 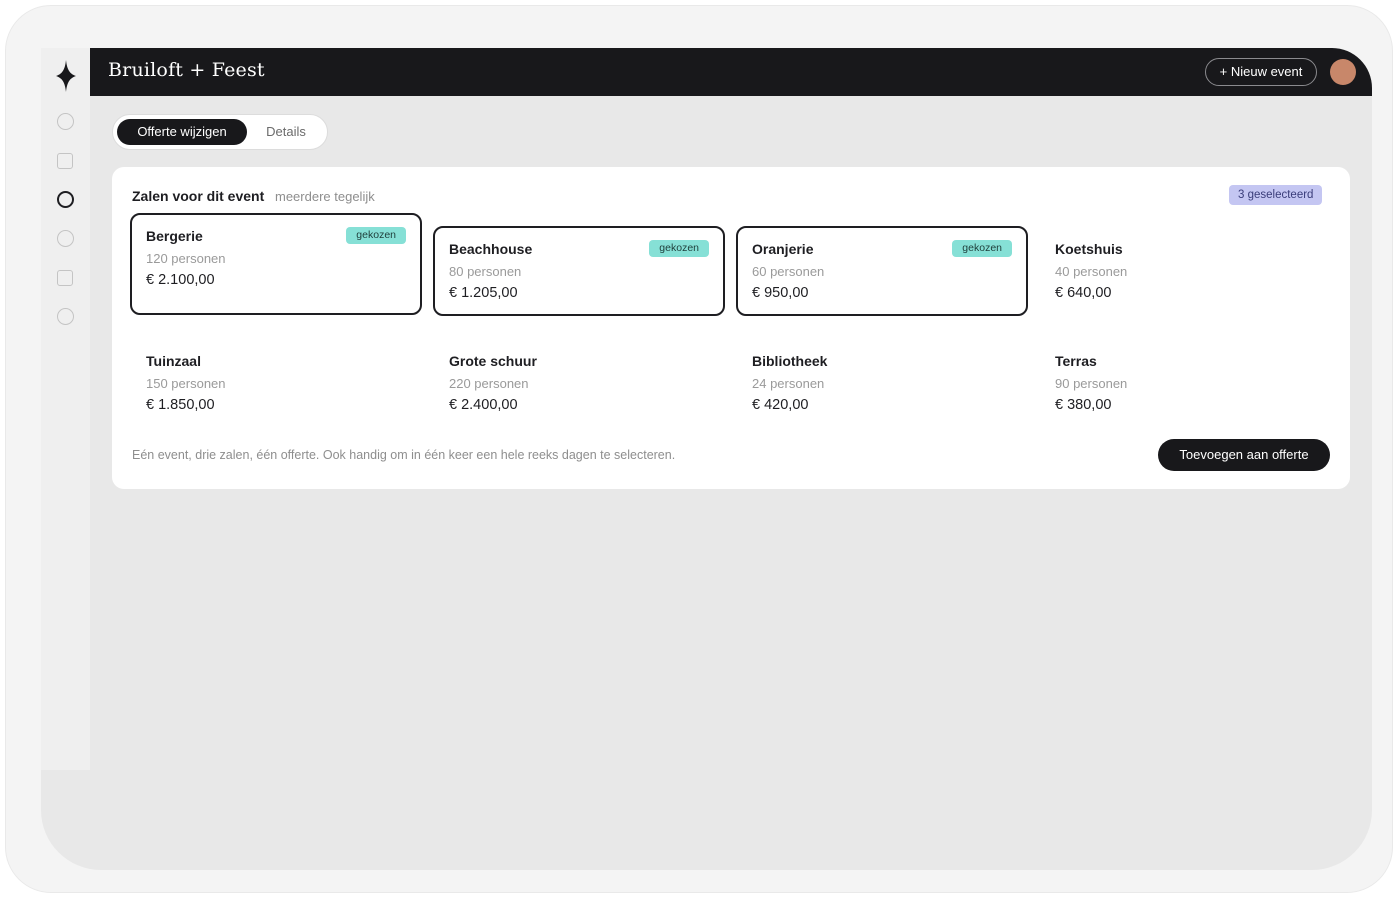 What do you see at coordinates (180, 405) in the screenshot?
I see `room-price: € 1.850,00` at bounding box center [180, 405].